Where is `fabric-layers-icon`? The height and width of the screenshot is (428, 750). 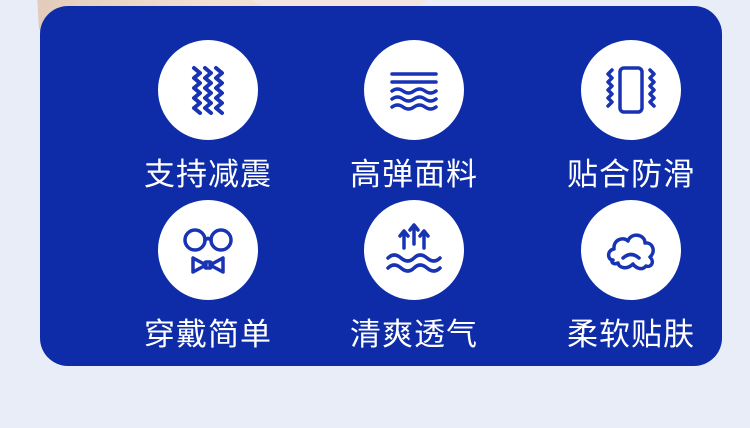
fabric-layers-icon is located at coordinates (414, 91).